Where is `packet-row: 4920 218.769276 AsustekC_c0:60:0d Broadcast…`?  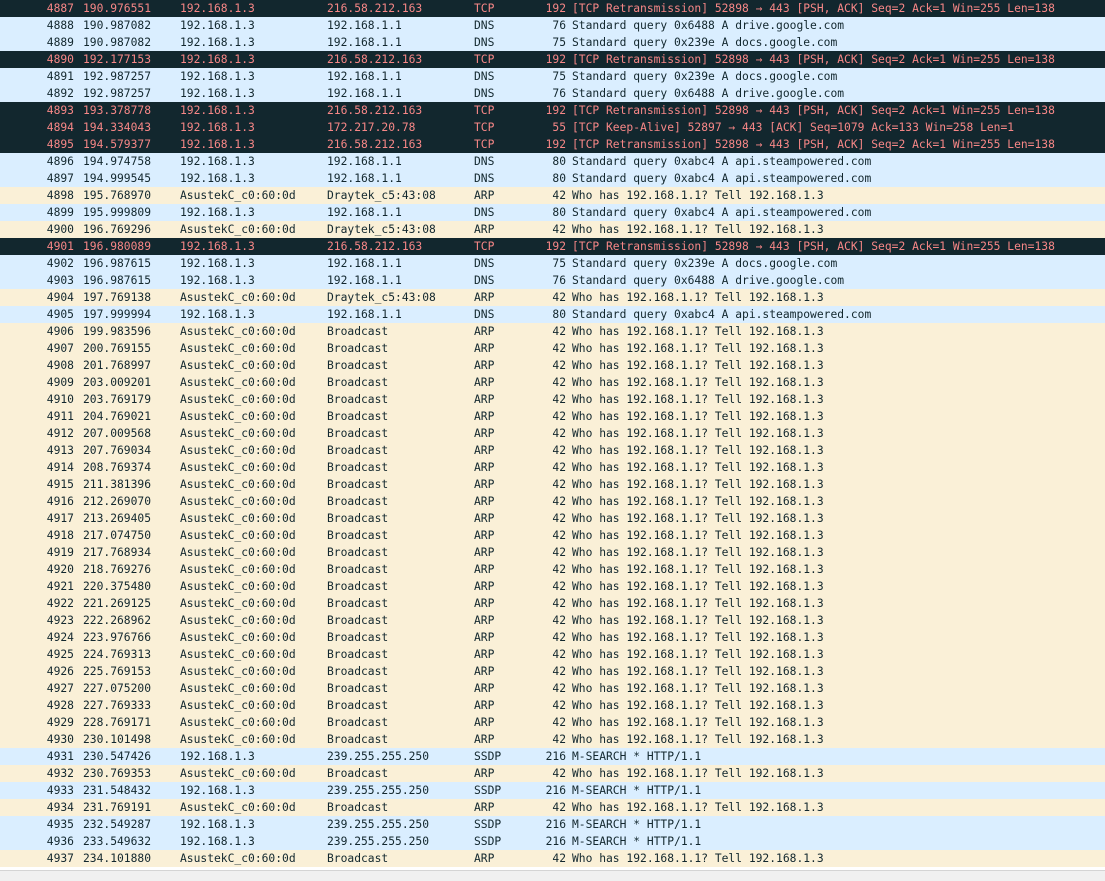 packet-row: 4920 218.769276 AsustekC_c0:60:0d Broadcast… is located at coordinates (552, 569).